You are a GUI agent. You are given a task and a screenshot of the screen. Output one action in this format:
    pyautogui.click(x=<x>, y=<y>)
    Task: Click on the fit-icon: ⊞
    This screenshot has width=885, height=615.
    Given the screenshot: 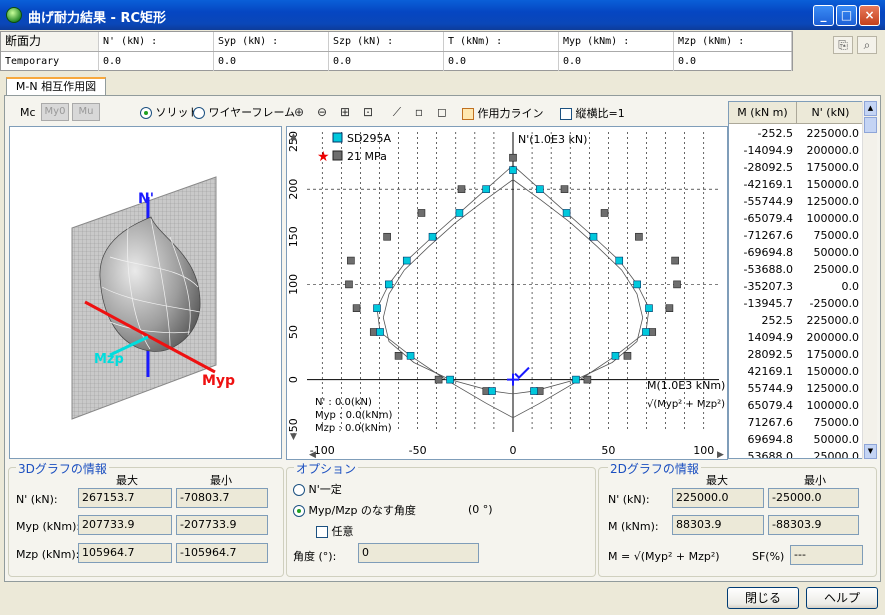 What is the action you would take?
    pyautogui.click(x=345, y=112)
    